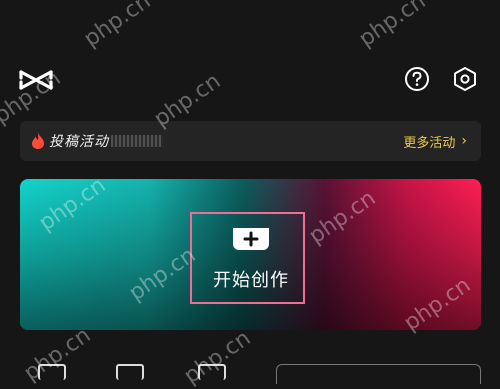  I want to click on activity-banner-strip, so click(137, 141).